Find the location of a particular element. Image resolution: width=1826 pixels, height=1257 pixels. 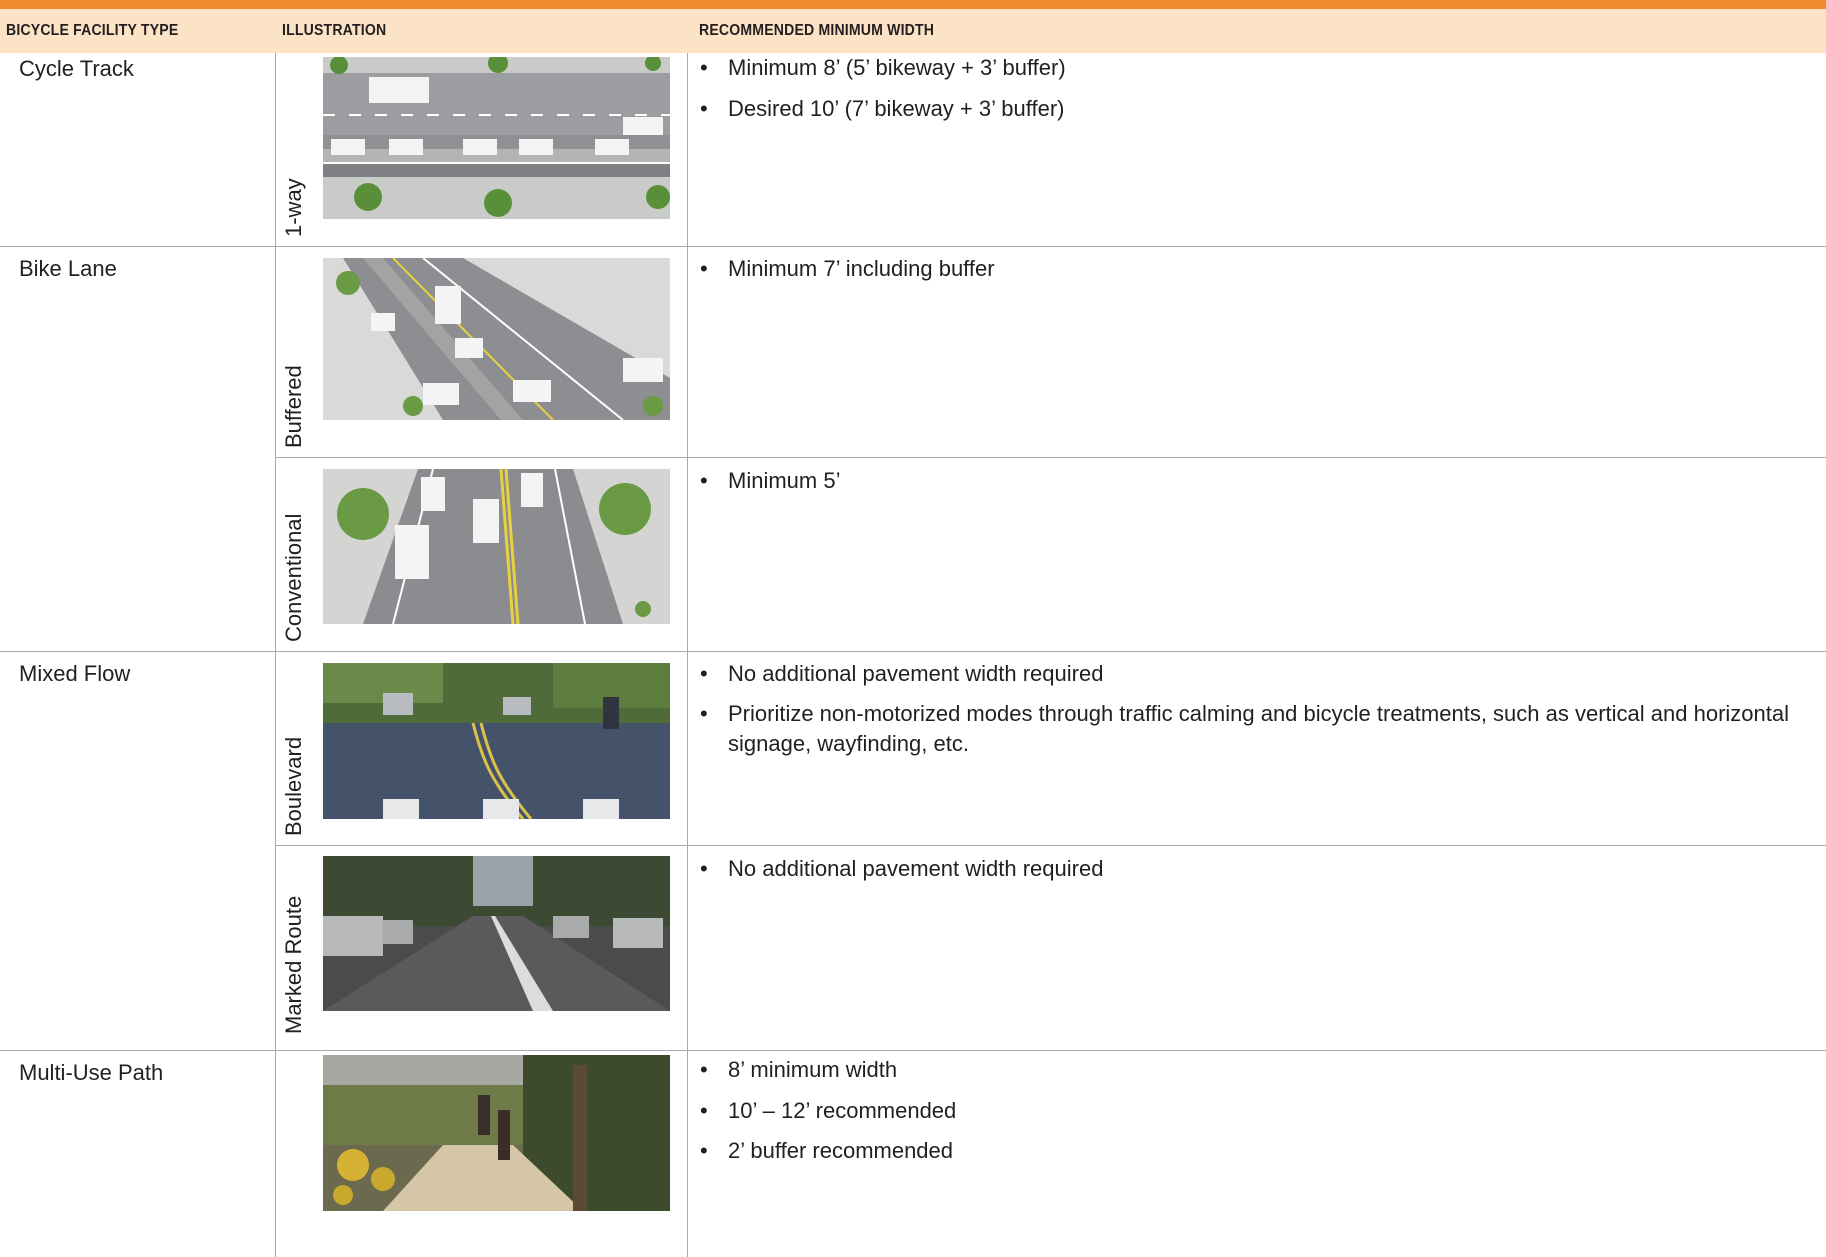

width-bullet-text: 10’ – 12’ recommended is located at coordinates (842, 1110).